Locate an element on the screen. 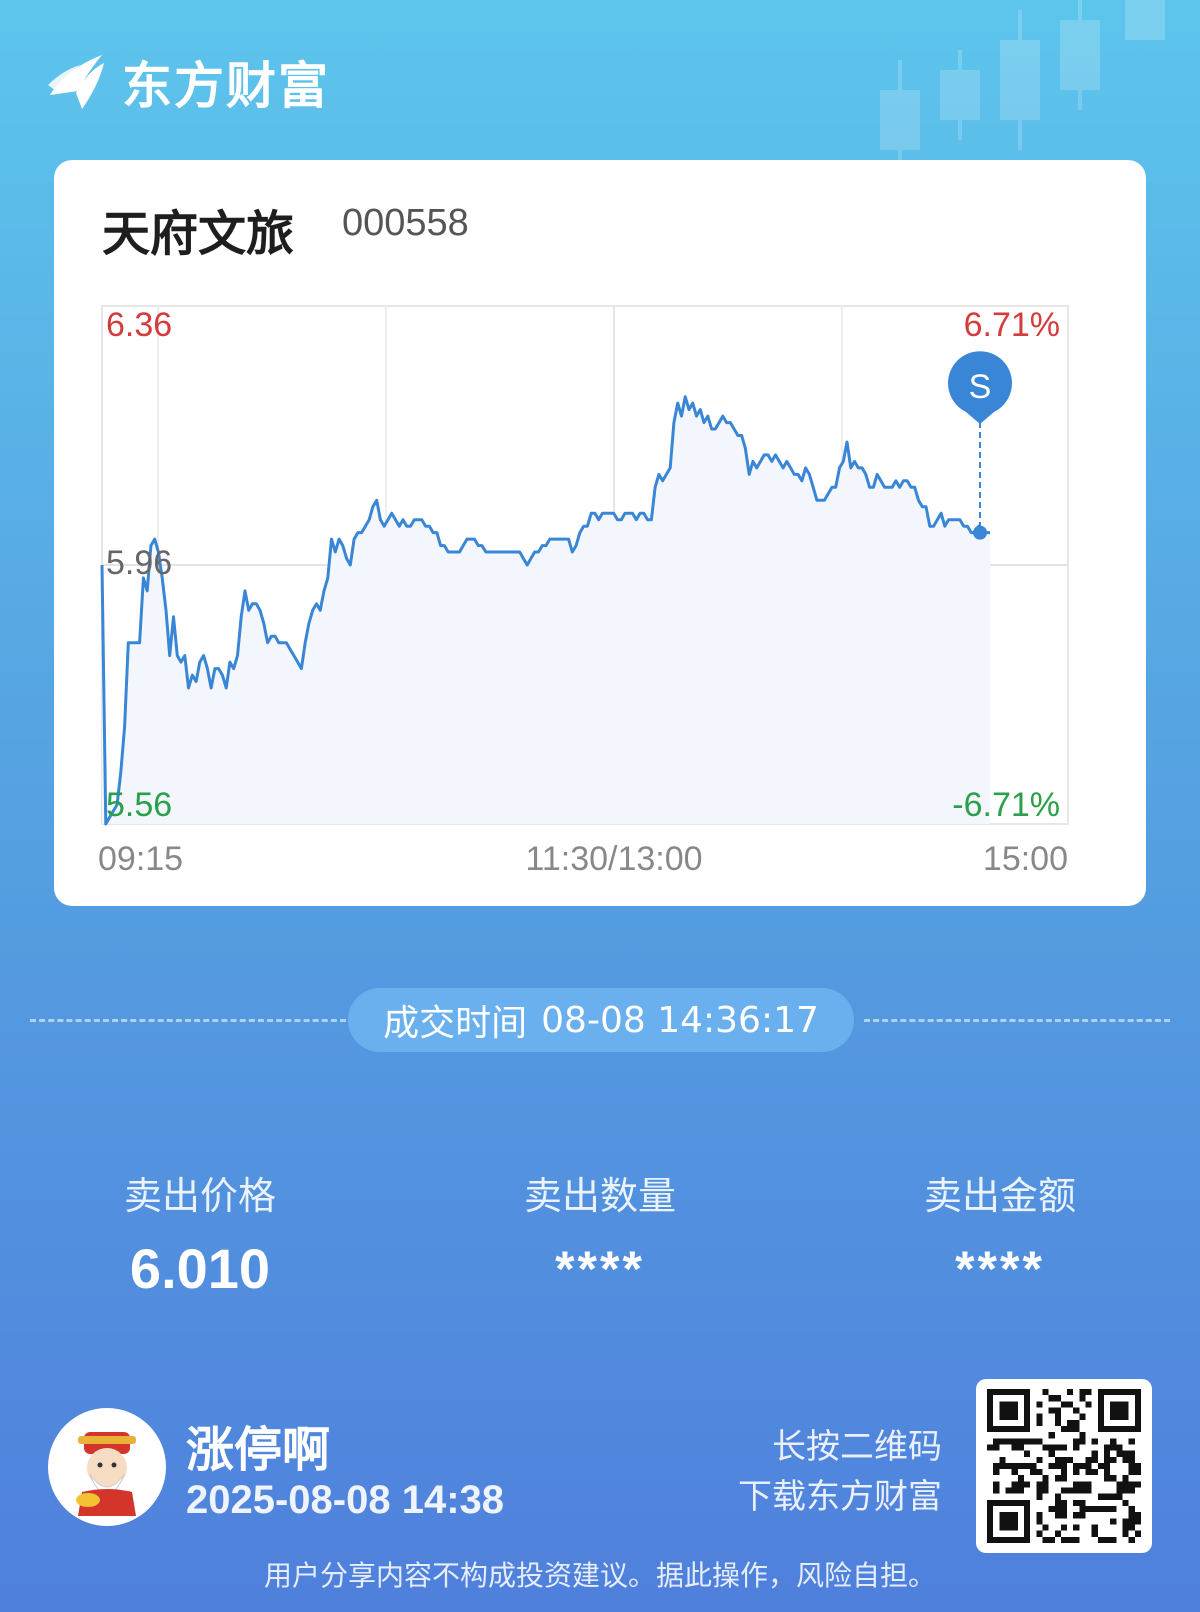 The height and width of the screenshot is (1612, 1200). brand-header: 东方财富 is located at coordinates (188, 82).